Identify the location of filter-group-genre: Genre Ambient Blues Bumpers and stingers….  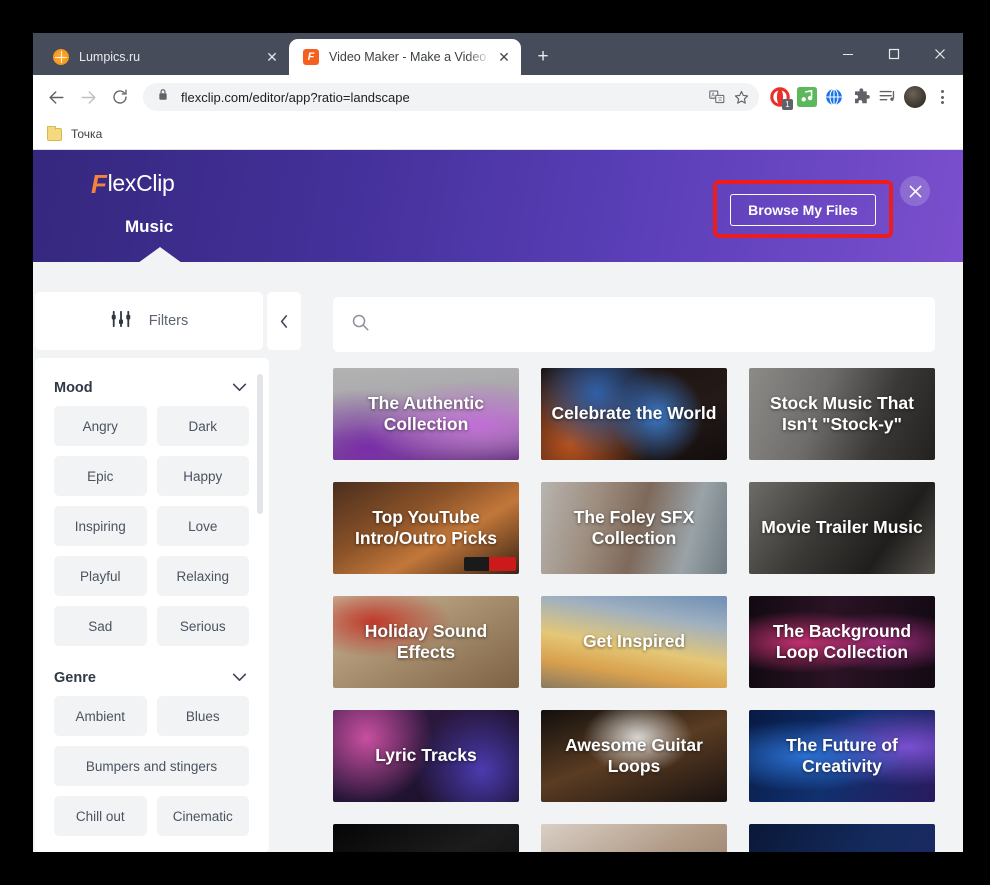
(151, 741).